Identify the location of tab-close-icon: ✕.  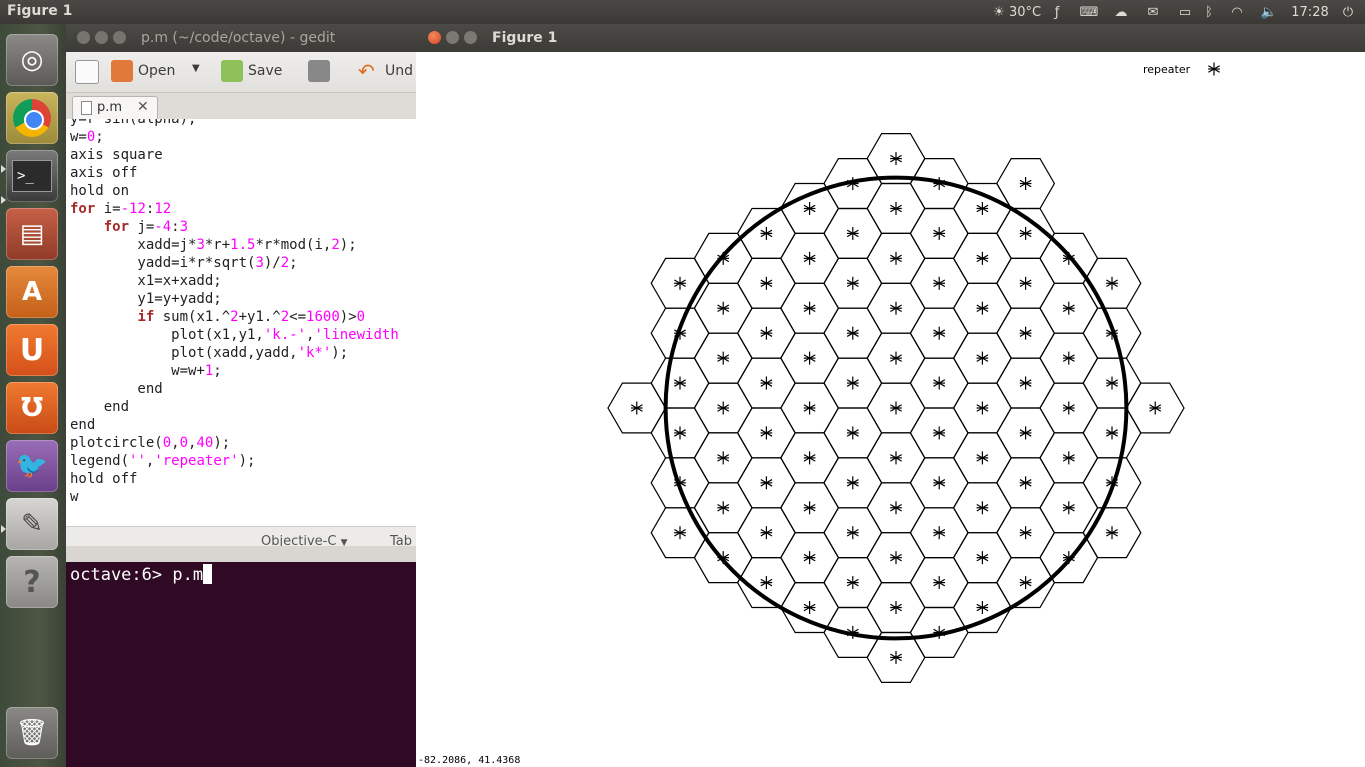
(143, 107).